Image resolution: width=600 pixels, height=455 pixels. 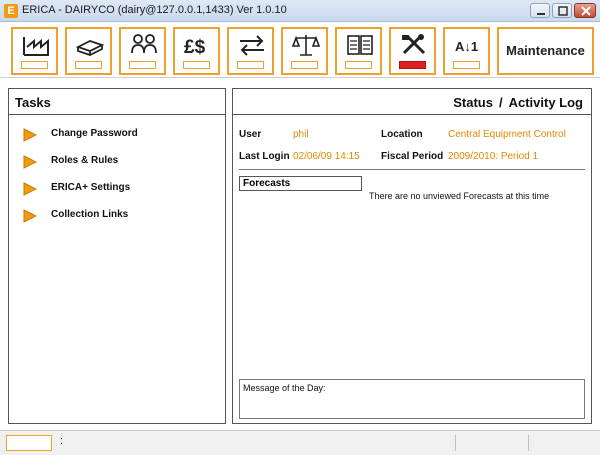 I want to click on last-login-label: Last Login, so click(x=264, y=156).